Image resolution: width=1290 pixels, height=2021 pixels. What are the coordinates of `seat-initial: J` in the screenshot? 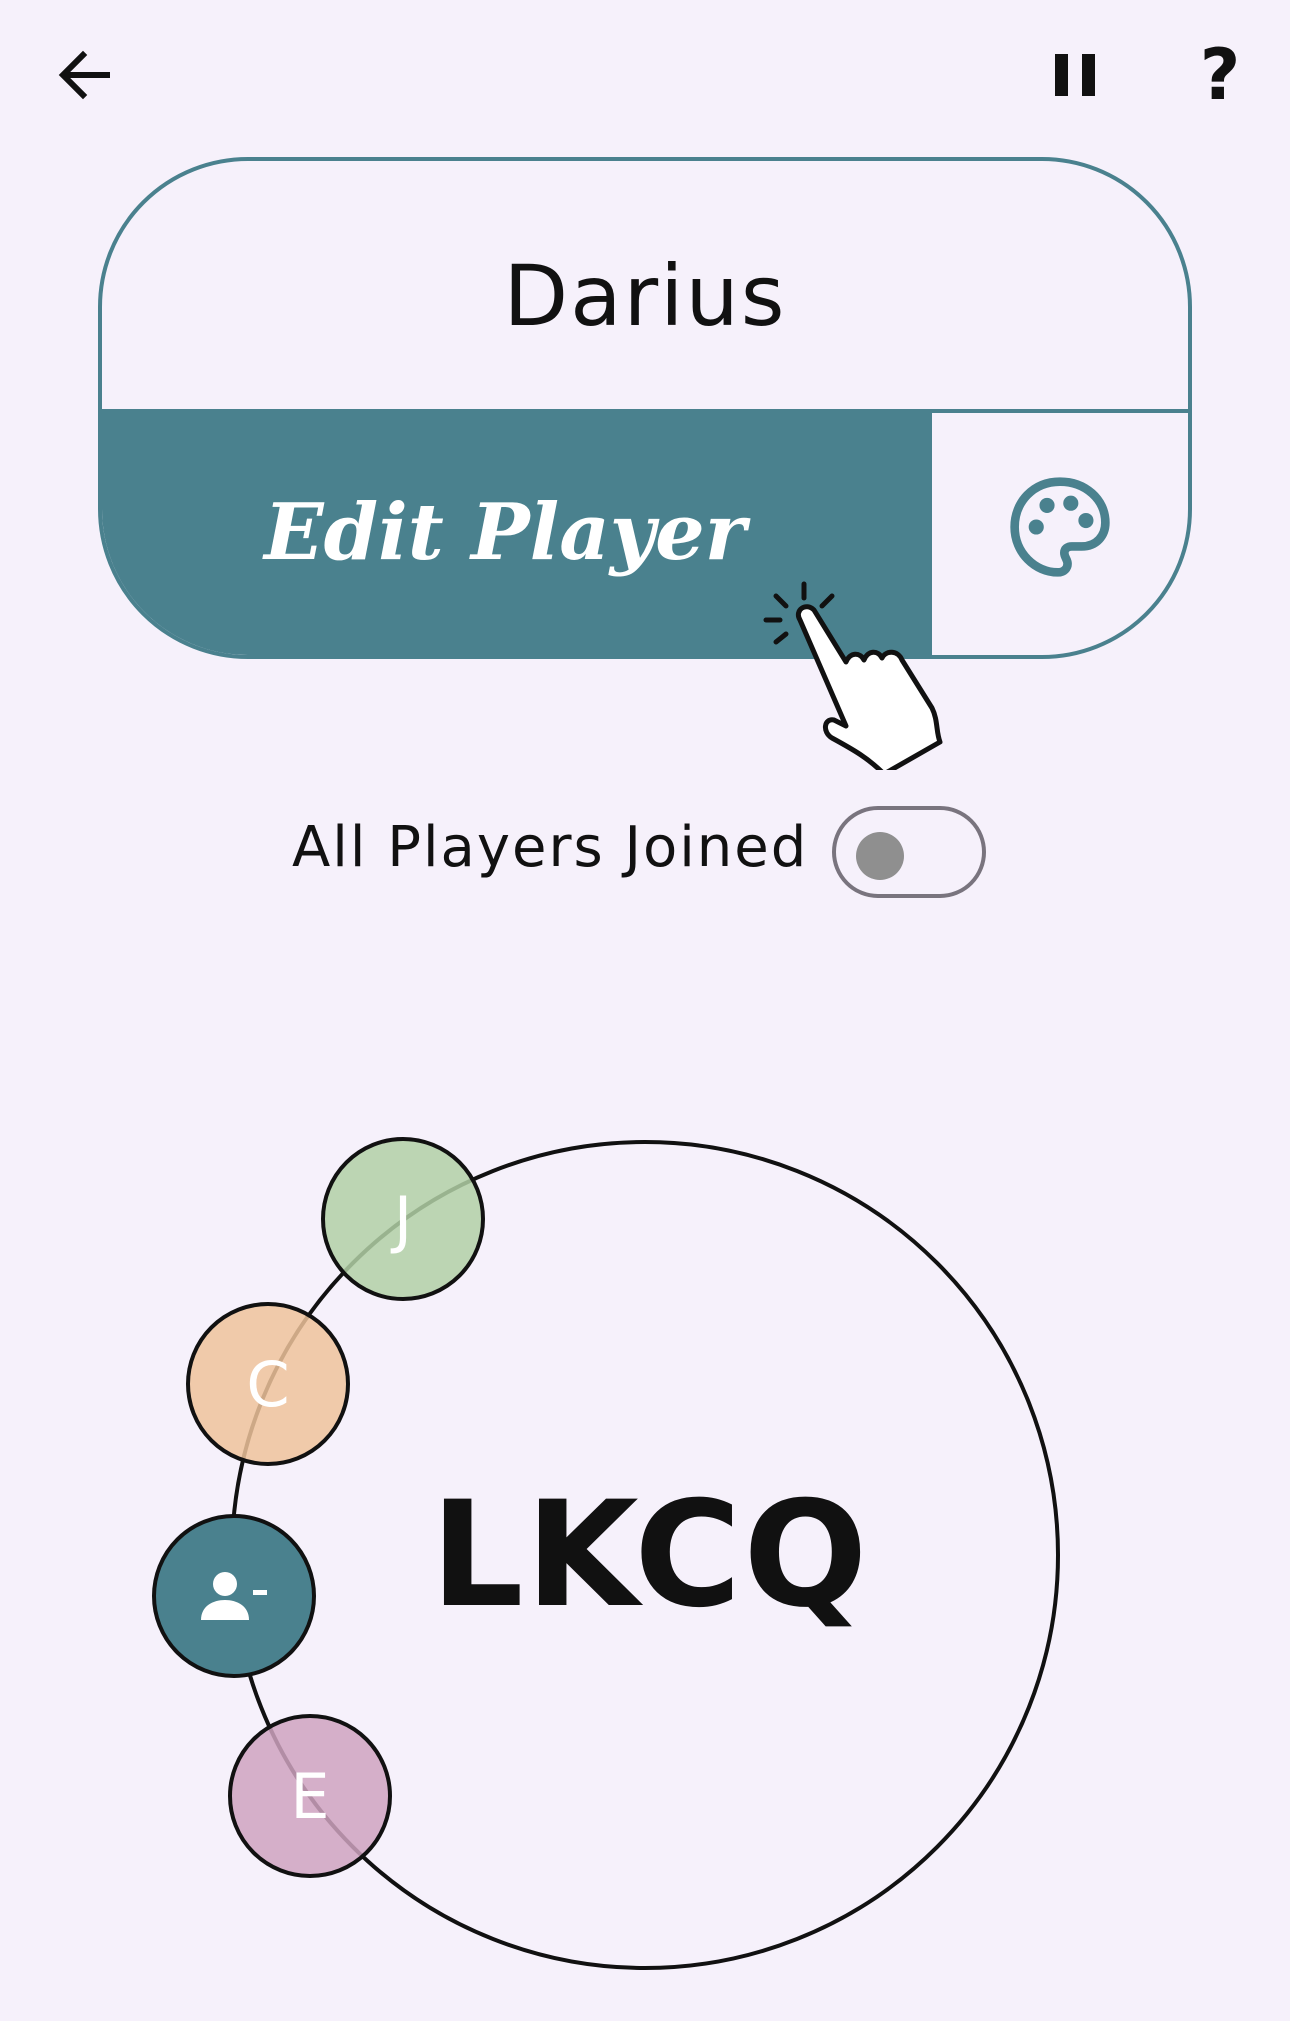 It's located at (403, 1219).